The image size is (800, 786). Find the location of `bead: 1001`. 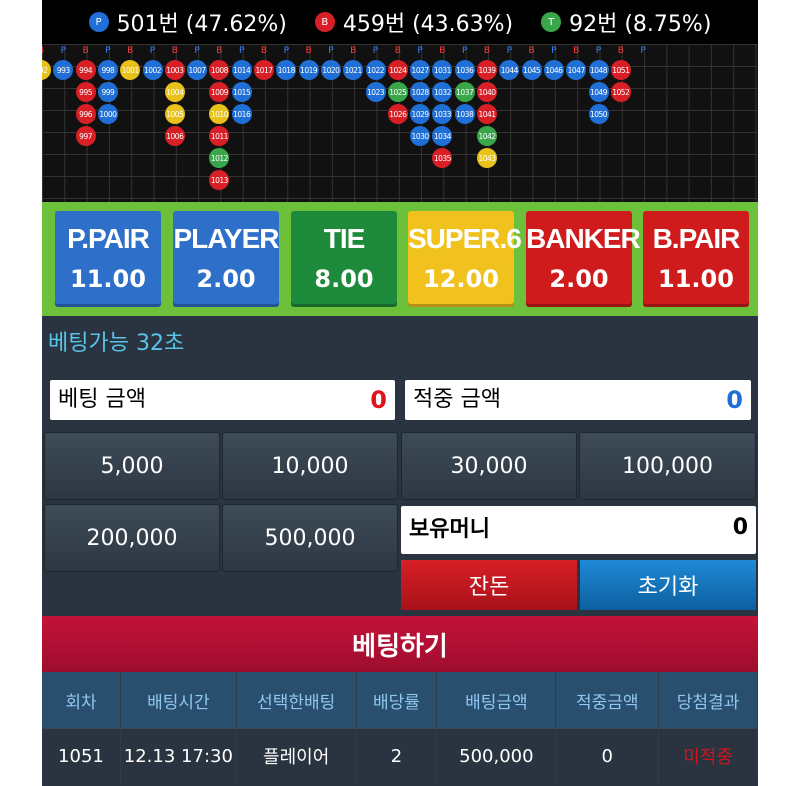

bead: 1001 is located at coordinates (130, 70).